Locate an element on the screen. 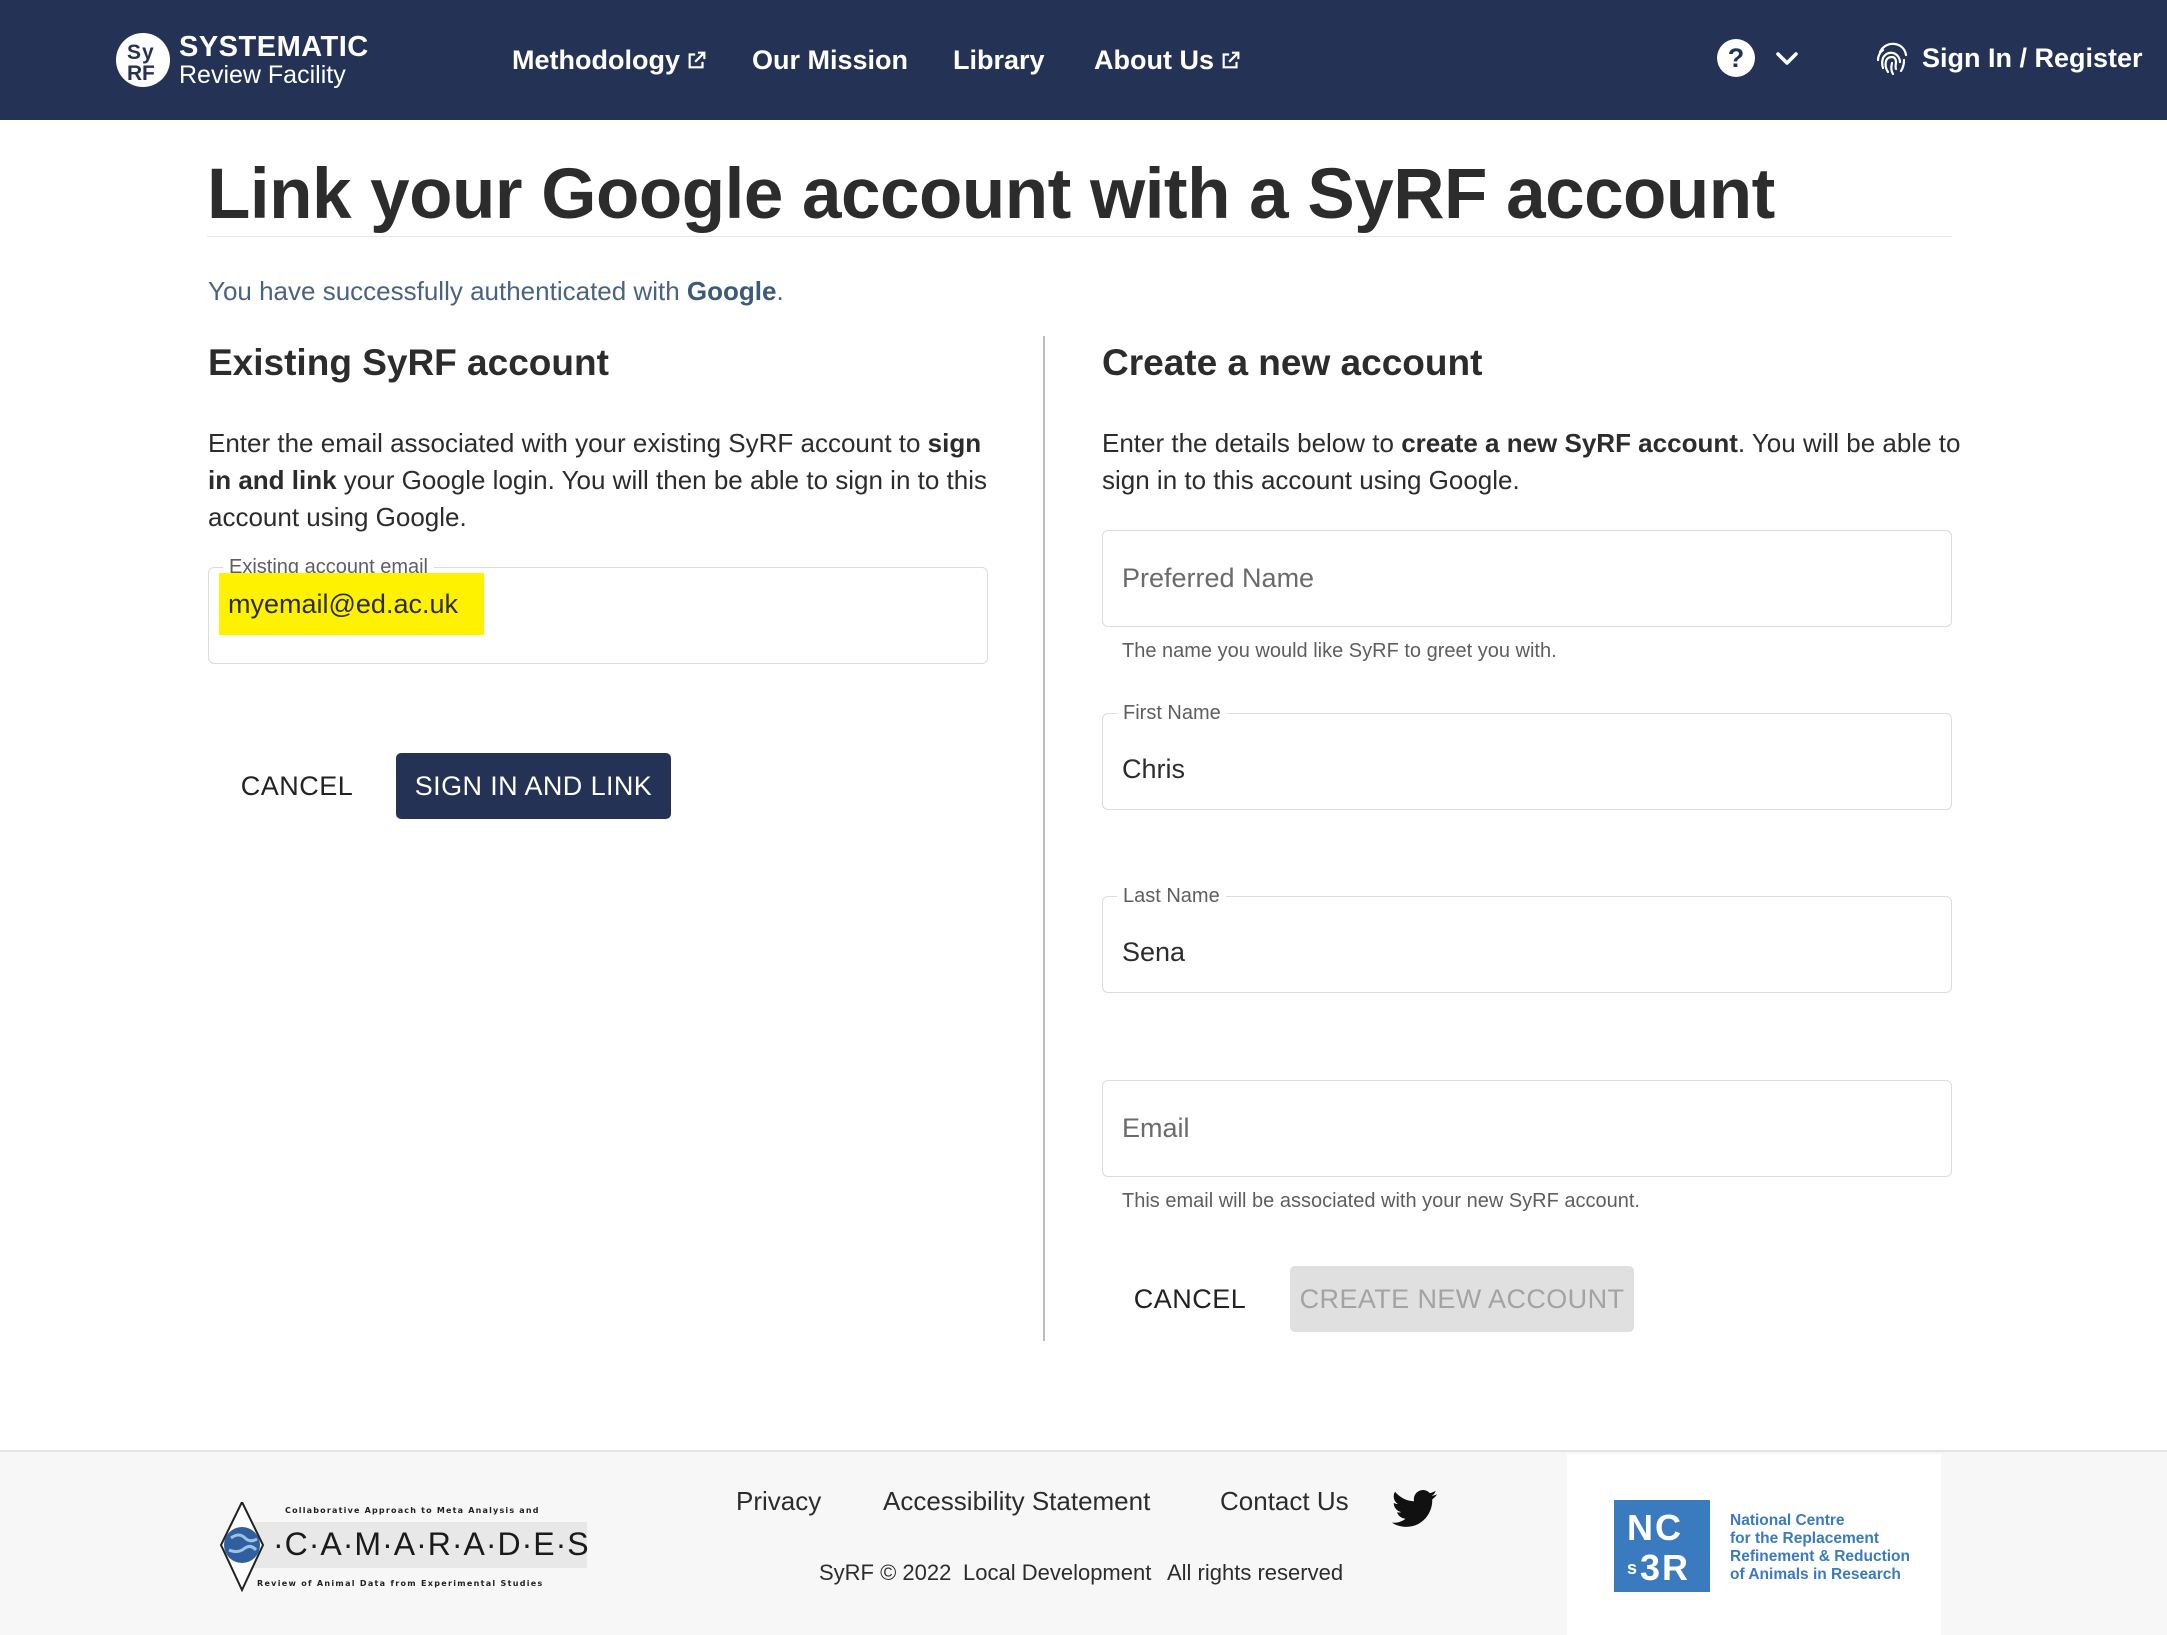 The image size is (2167, 1635). chevron-down-icon is located at coordinates (1787, 59).